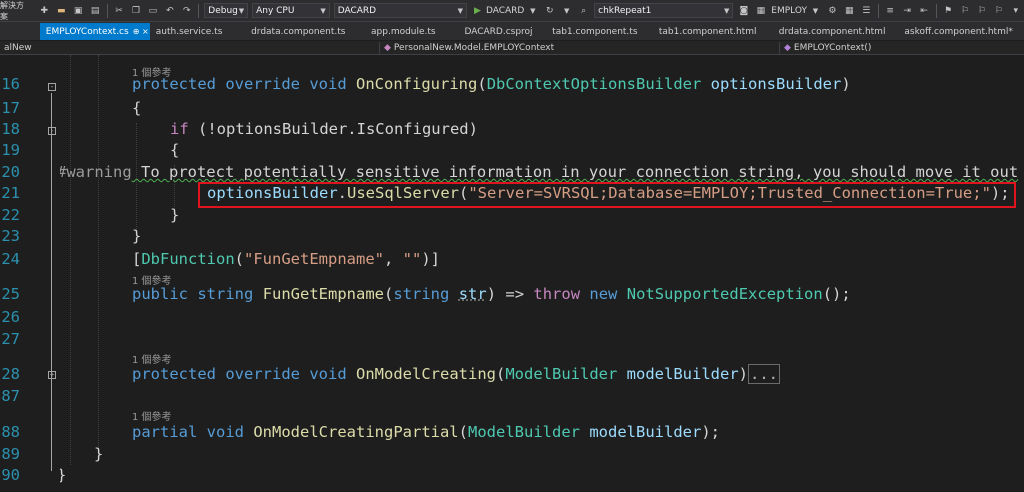 The height and width of the screenshot is (492, 1024). What do you see at coordinates (119, 10) in the screenshot?
I see `cut-icon: ✂` at bounding box center [119, 10].